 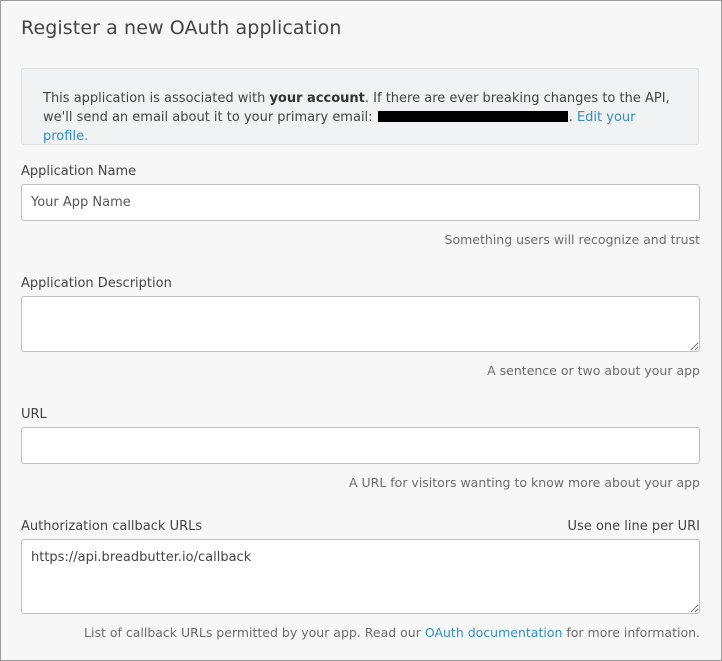 I want to click on app-name-hint: Something users will recognize and trust, so click(x=572, y=239).